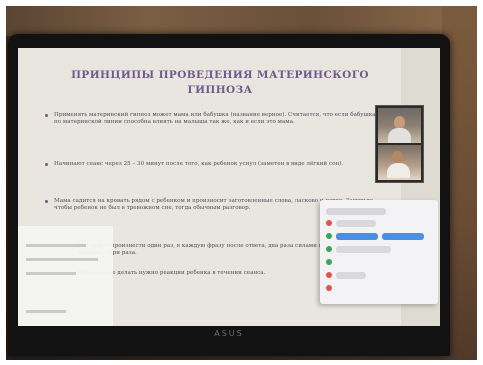 Image resolution: width=483 pixels, height=365 pixels. What do you see at coordinates (229, 333) in the screenshot?
I see `laptop-brand-logo: ASUS` at bounding box center [229, 333].